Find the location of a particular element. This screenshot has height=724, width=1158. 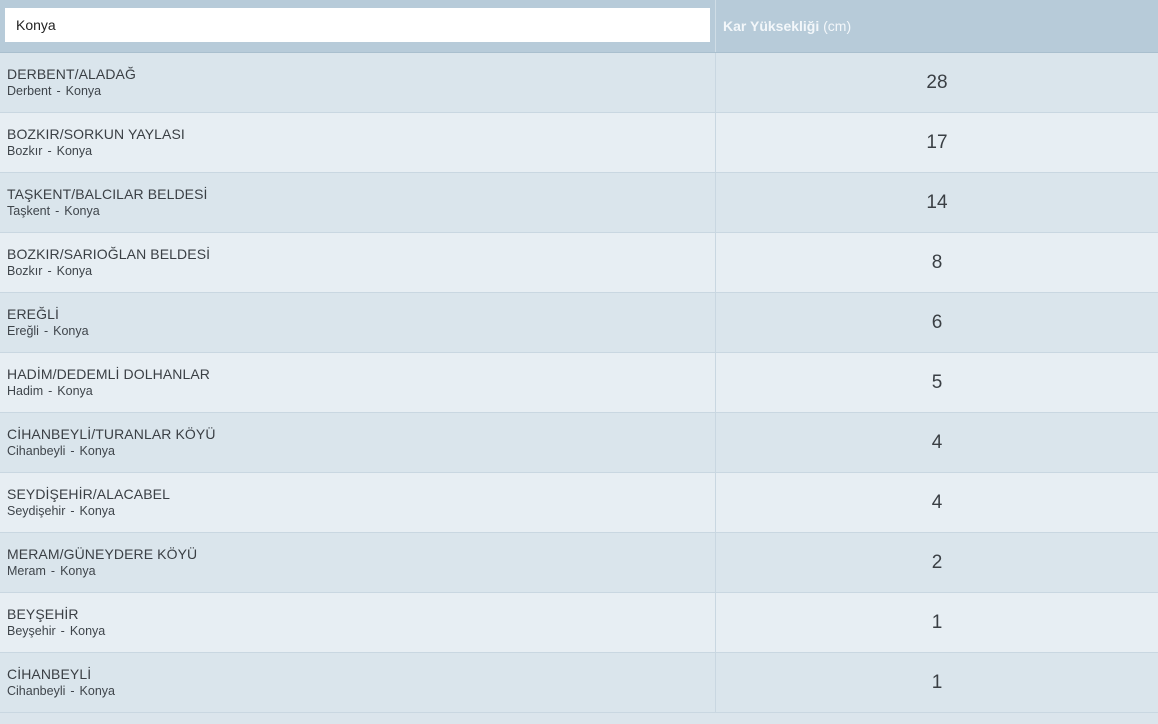

station-cell: BOZKIR/SARIOĞLAN BELDESİ Bozkır - Konya is located at coordinates (358, 262).